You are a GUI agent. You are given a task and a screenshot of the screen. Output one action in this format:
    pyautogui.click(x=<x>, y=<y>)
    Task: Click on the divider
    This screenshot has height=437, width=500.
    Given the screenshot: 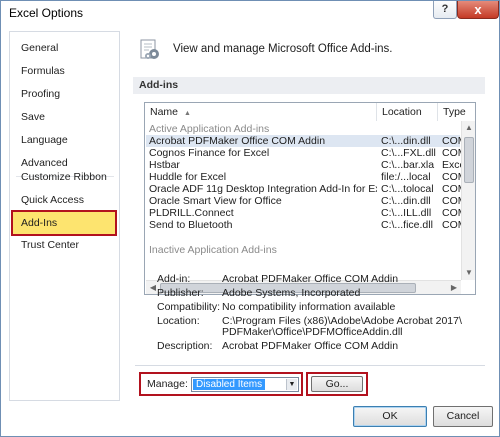 What is the action you would take?
    pyautogui.click(x=310, y=365)
    